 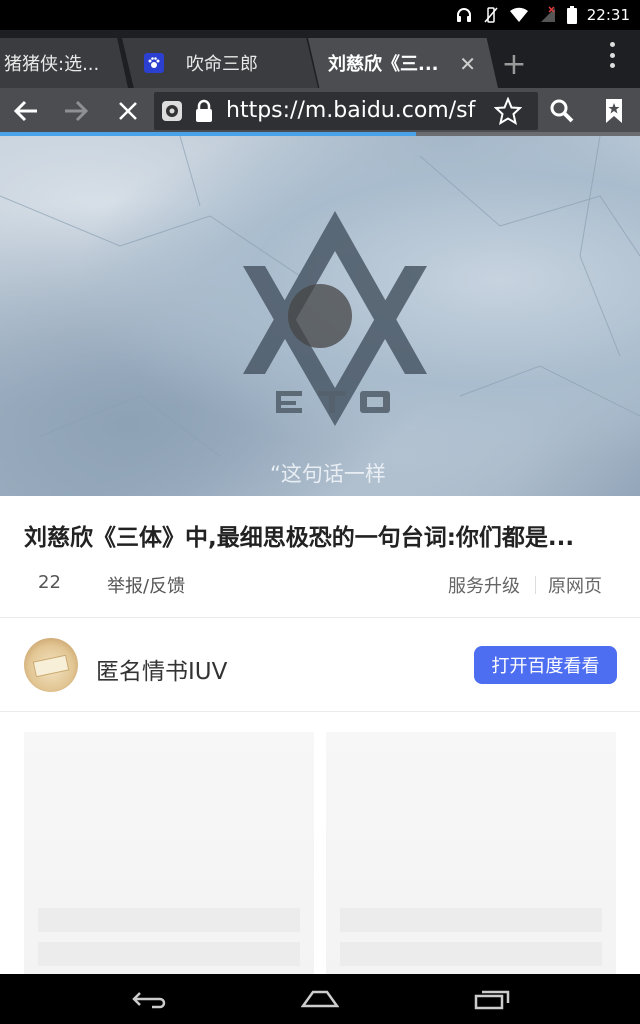 What do you see at coordinates (463, 15) in the screenshot?
I see `headset-icon` at bounding box center [463, 15].